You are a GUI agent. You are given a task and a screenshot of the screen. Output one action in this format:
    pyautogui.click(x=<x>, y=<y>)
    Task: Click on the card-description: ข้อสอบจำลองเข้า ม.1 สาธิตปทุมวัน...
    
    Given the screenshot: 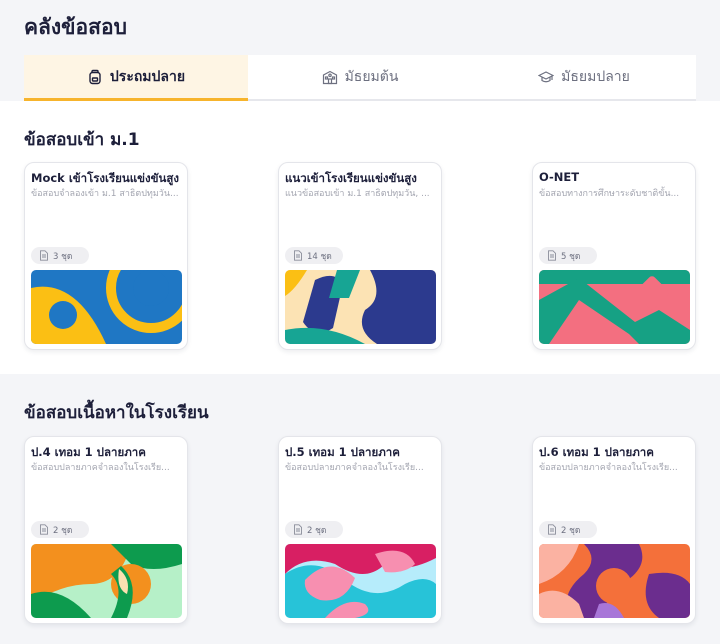 What is the action you would take?
    pyautogui.click(x=105, y=194)
    